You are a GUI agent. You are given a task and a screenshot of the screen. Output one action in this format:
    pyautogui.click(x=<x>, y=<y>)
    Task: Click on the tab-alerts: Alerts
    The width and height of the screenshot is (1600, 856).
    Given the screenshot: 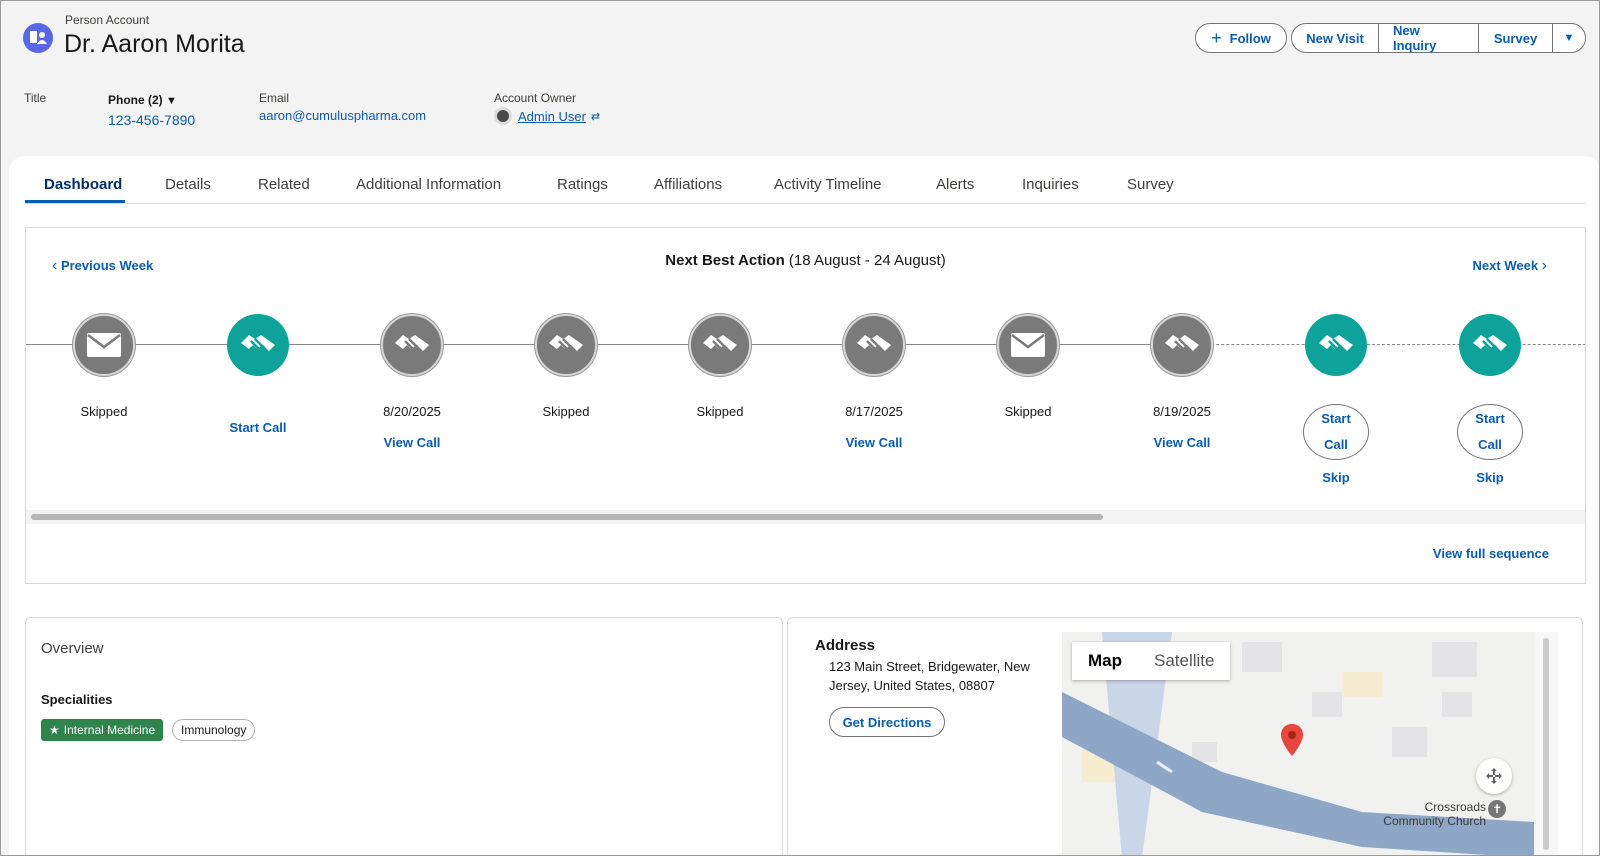 What is the action you would take?
    pyautogui.click(x=955, y=184)
    